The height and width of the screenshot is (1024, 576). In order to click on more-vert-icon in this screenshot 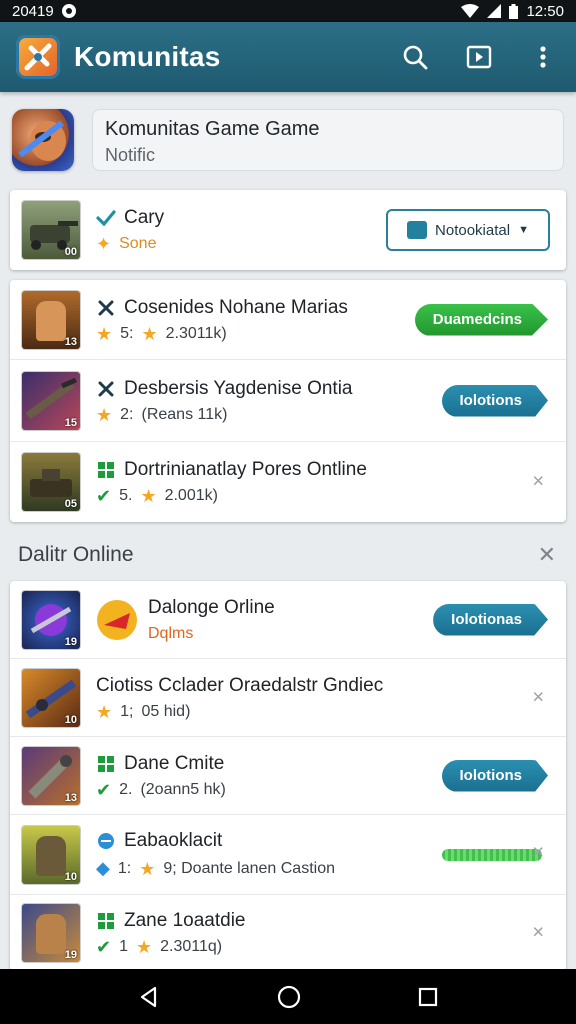, I will do `click(543, 57)`.